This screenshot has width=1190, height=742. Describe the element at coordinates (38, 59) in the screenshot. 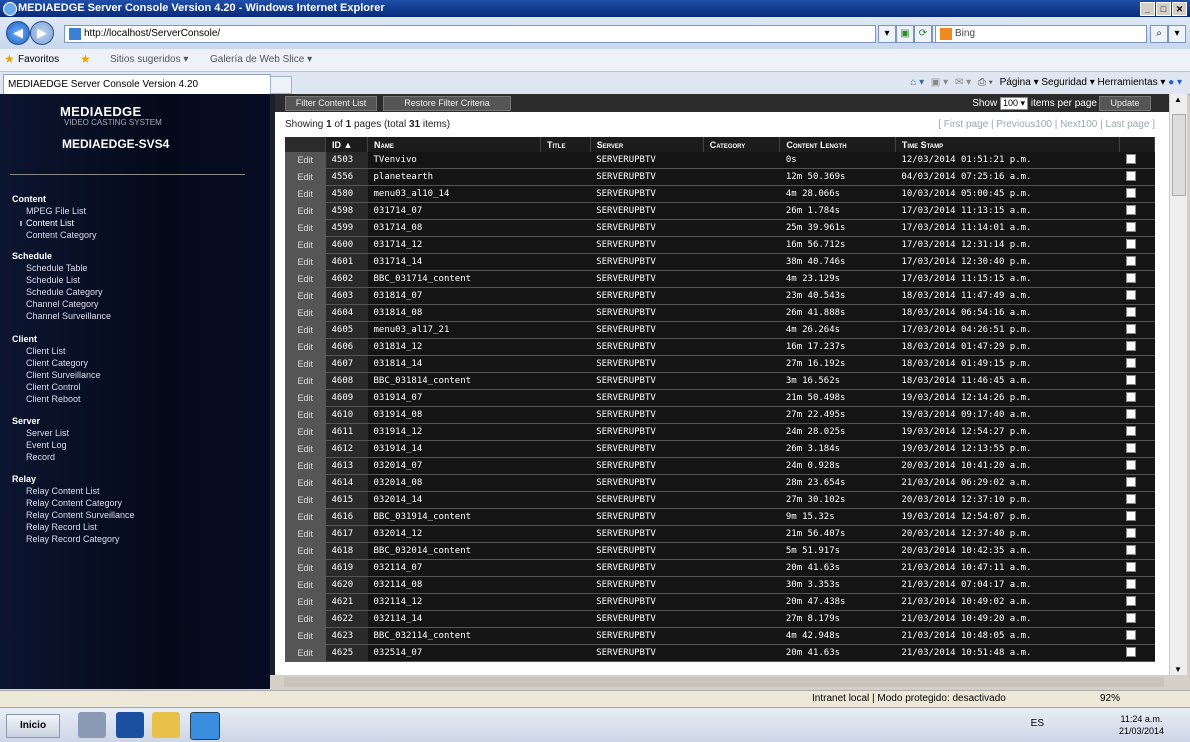

I see `favorites-button: Favoritos` at that location.